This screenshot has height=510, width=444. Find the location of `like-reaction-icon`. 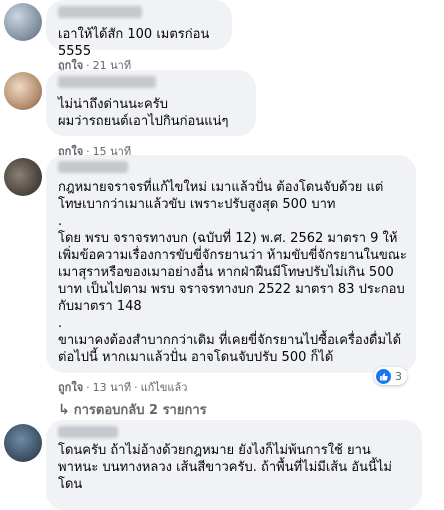

like-reaction-icon is located at coordinates (383, 376).